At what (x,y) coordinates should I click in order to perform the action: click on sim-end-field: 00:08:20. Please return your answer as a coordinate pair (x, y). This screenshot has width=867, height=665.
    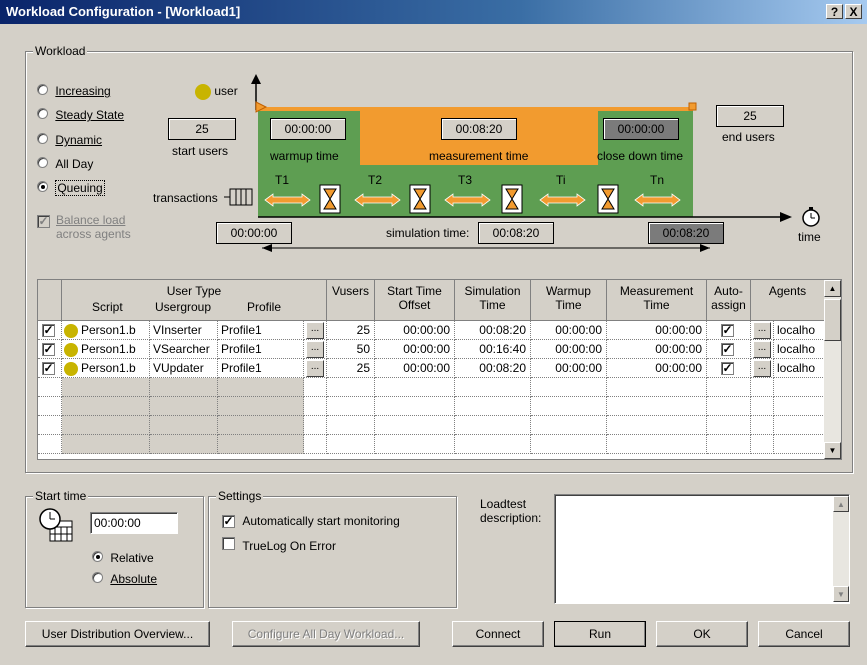
    Looking at the image, I should click on (686, 233).